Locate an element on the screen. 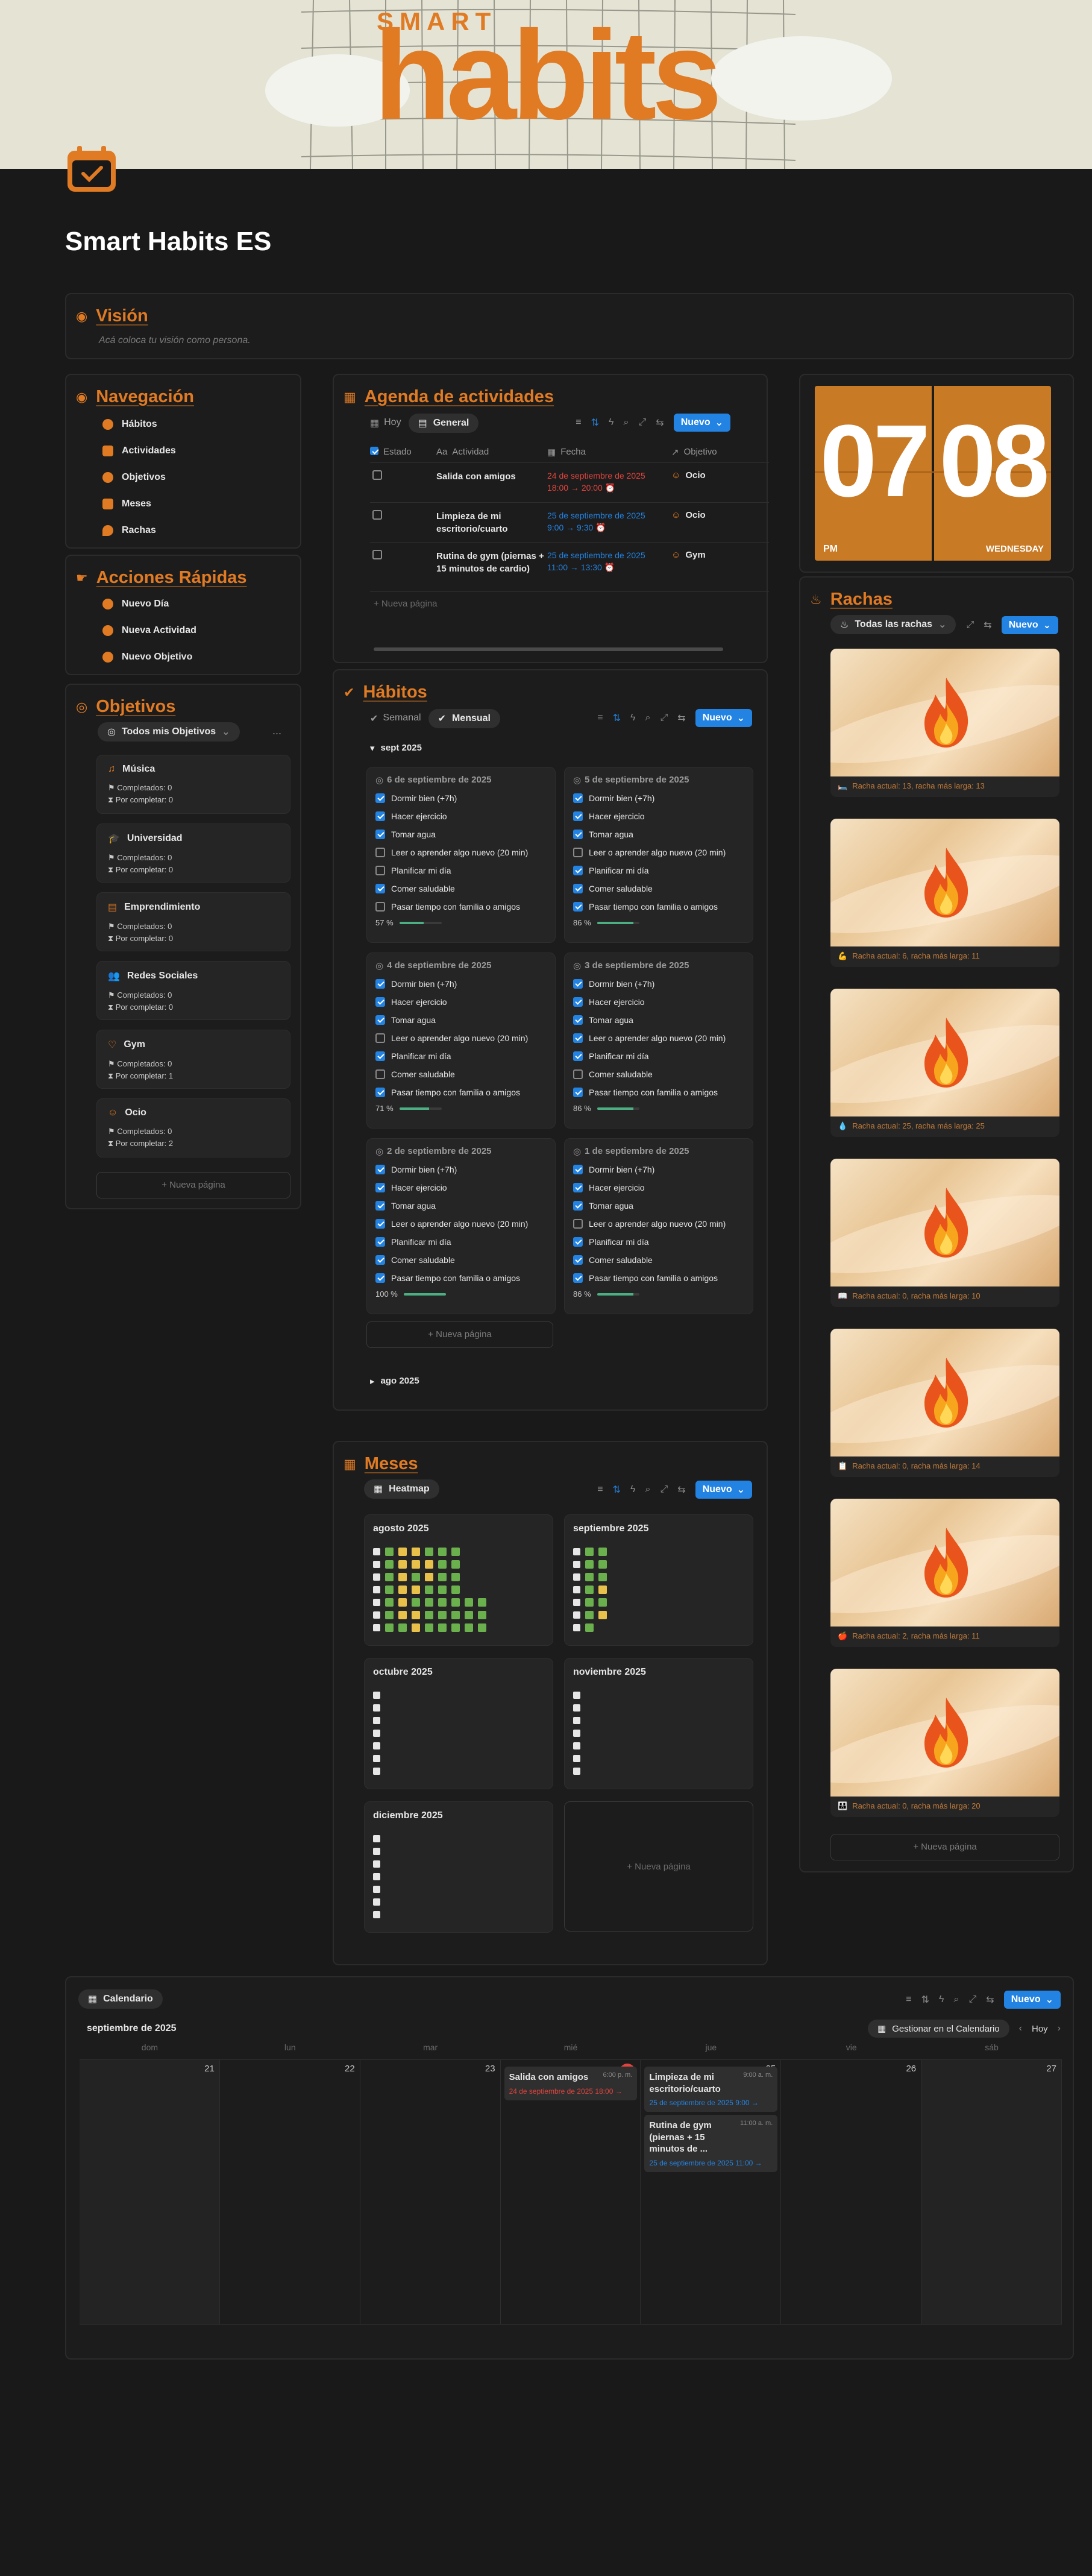 The width and height of the screenshot is (1092, 2576). nav-item-months: Meses is located at coordinates (139, 504).